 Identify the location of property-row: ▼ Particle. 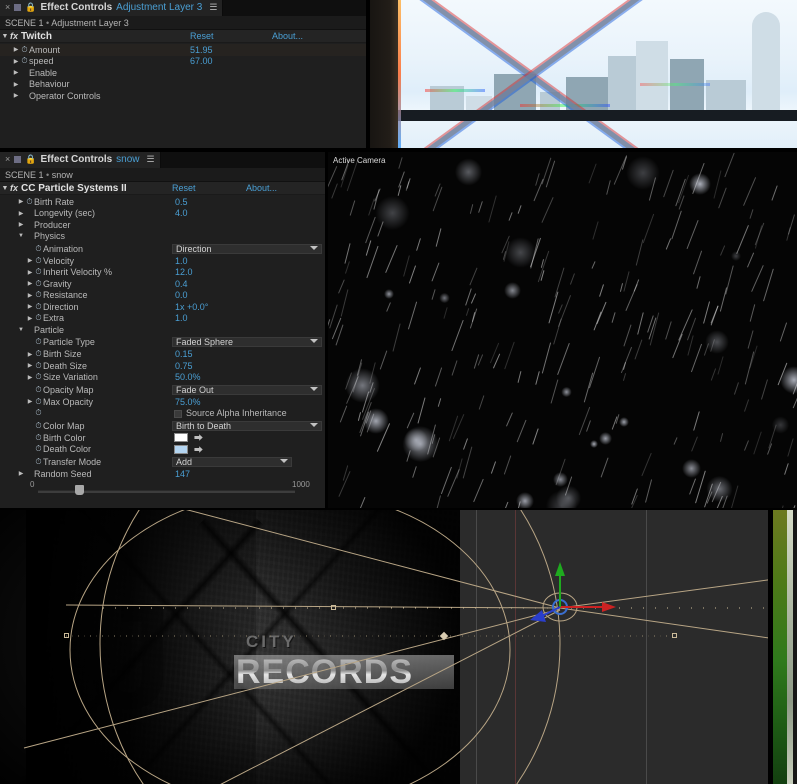
(162, 330).